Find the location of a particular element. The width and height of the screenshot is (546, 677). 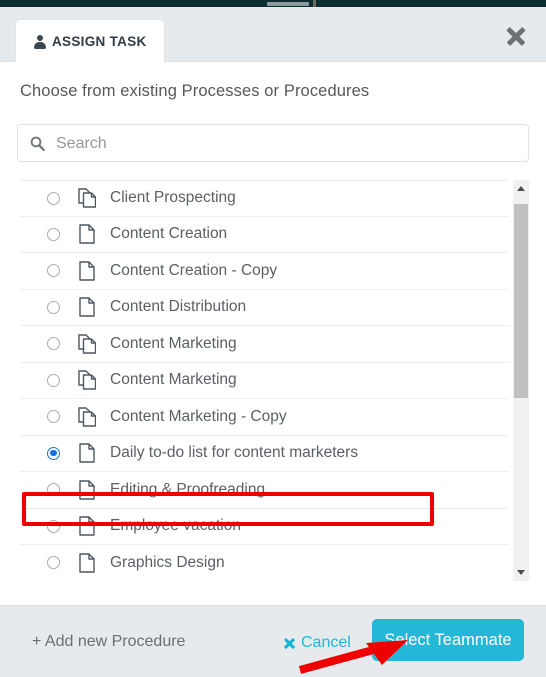

list-item: Content Creation - Copy is located at coordinates (264, 271).